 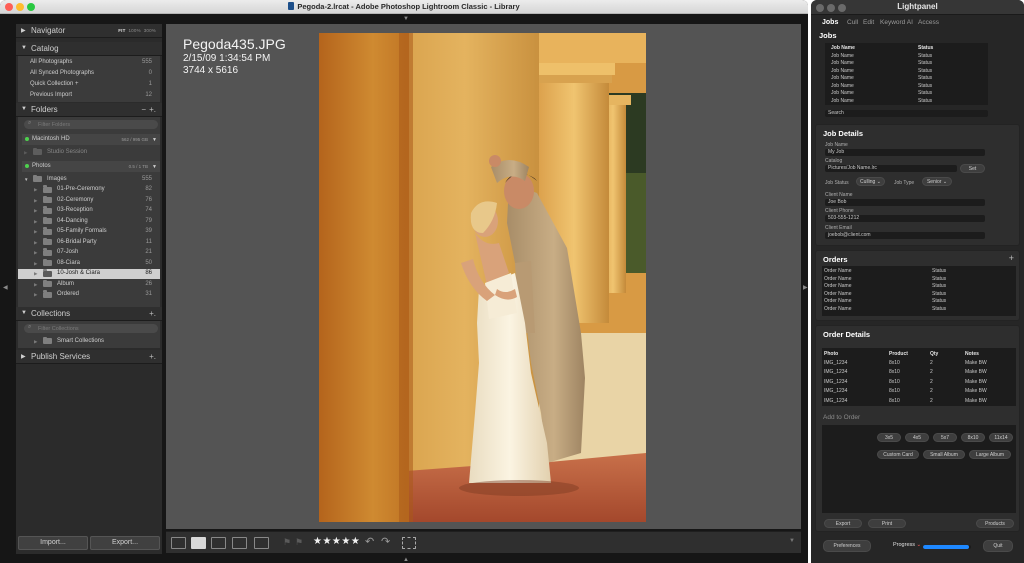 I want to click on folder-item: ▶ 07-Josh 21, so click(x=89, y=253).